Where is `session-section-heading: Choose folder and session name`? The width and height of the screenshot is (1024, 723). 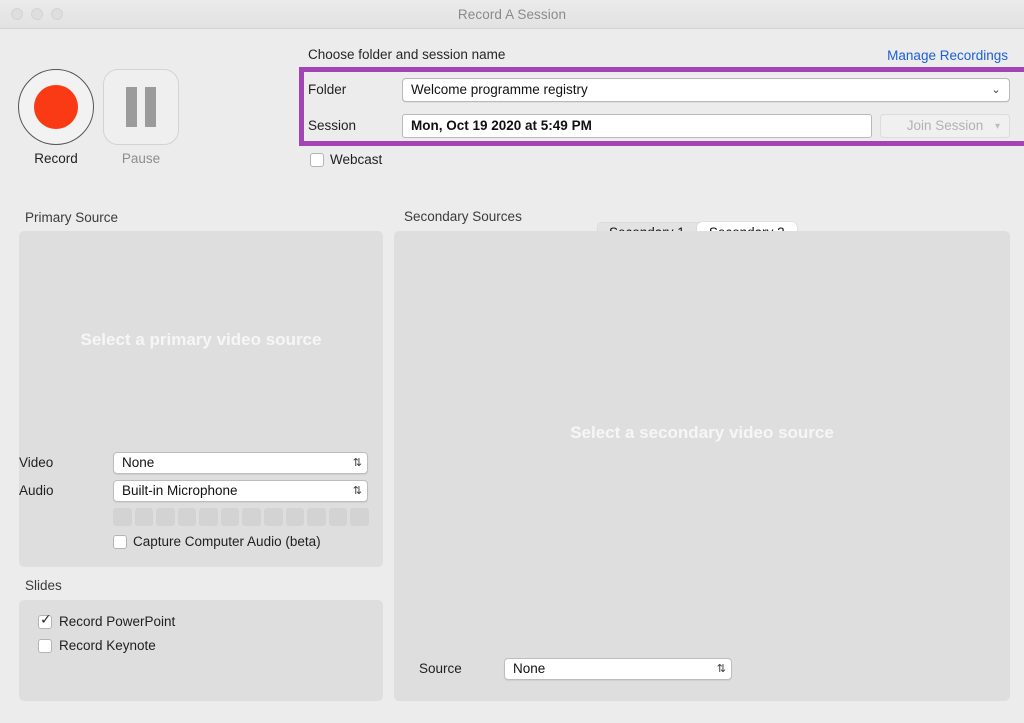
session-section-heading: Choose folder and session name is located at coordinates (407, 54).